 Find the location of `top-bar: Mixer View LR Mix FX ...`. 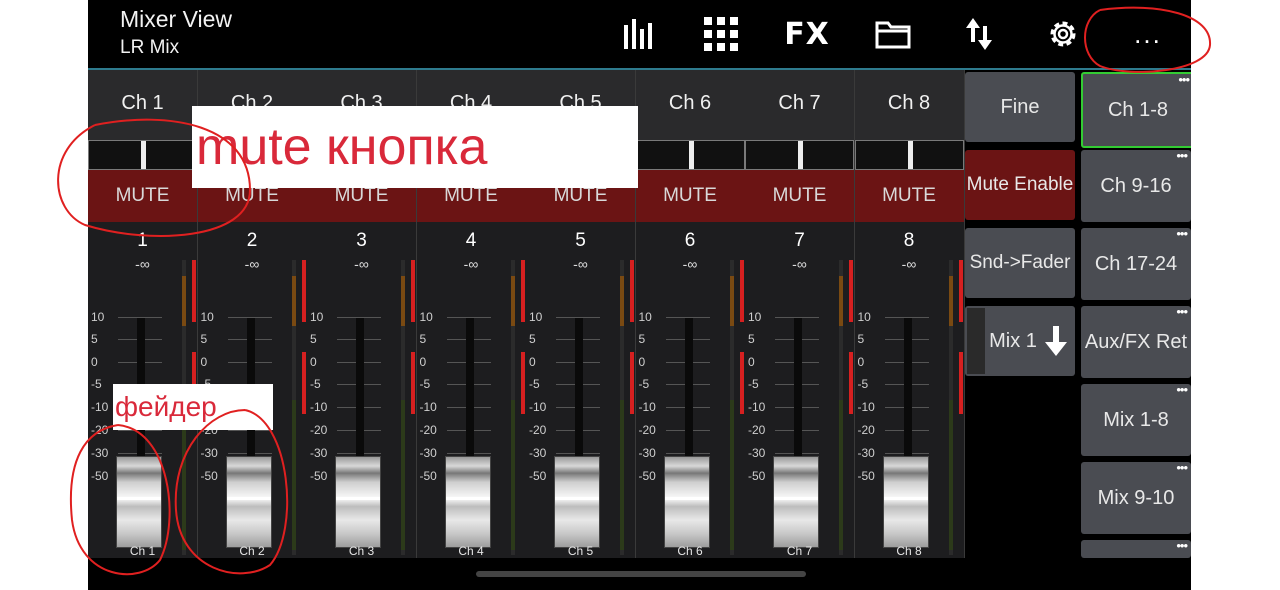

top-bar: Mixer View LR Mix FX ... is located at coordinates (639, 34).